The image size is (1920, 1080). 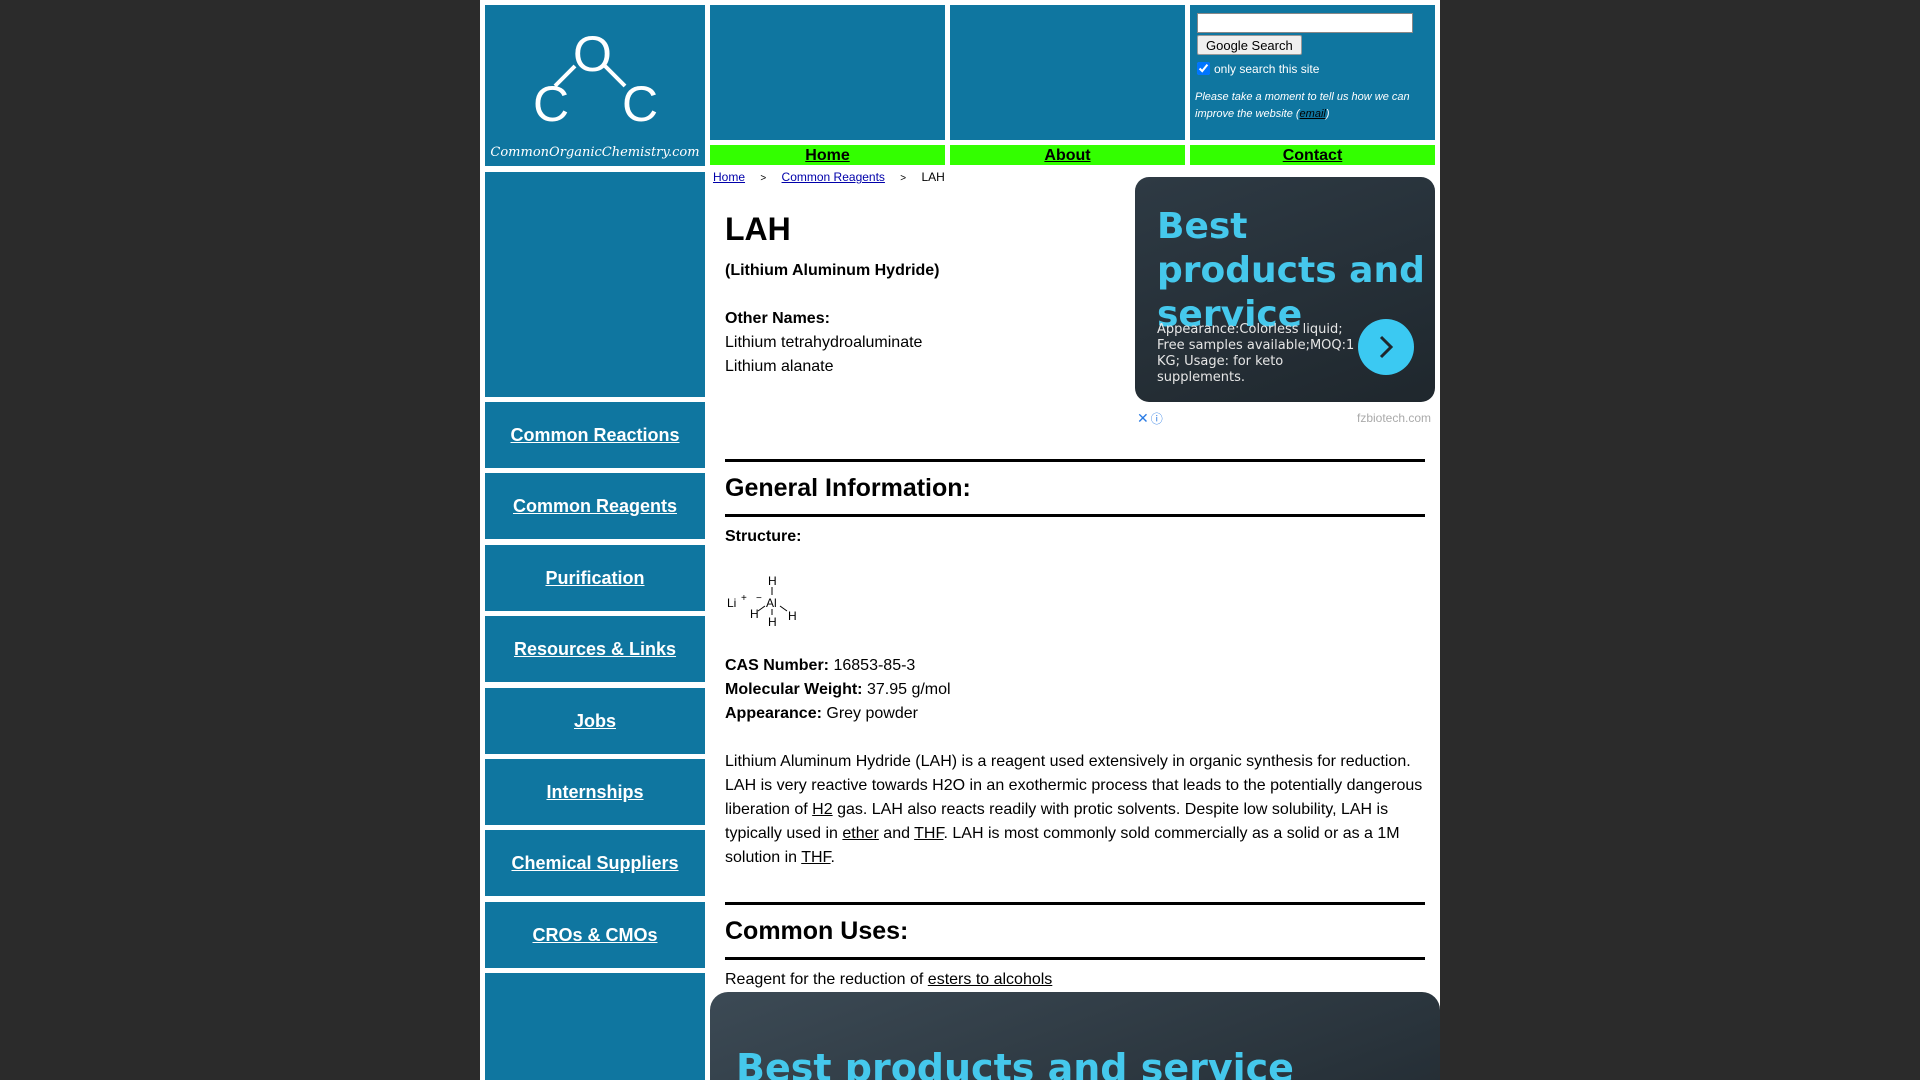 What do you see at coordinates (1313, 114) in the screenshot?
I see `feedback-email-link: email` at bounding box center [1313, 114].